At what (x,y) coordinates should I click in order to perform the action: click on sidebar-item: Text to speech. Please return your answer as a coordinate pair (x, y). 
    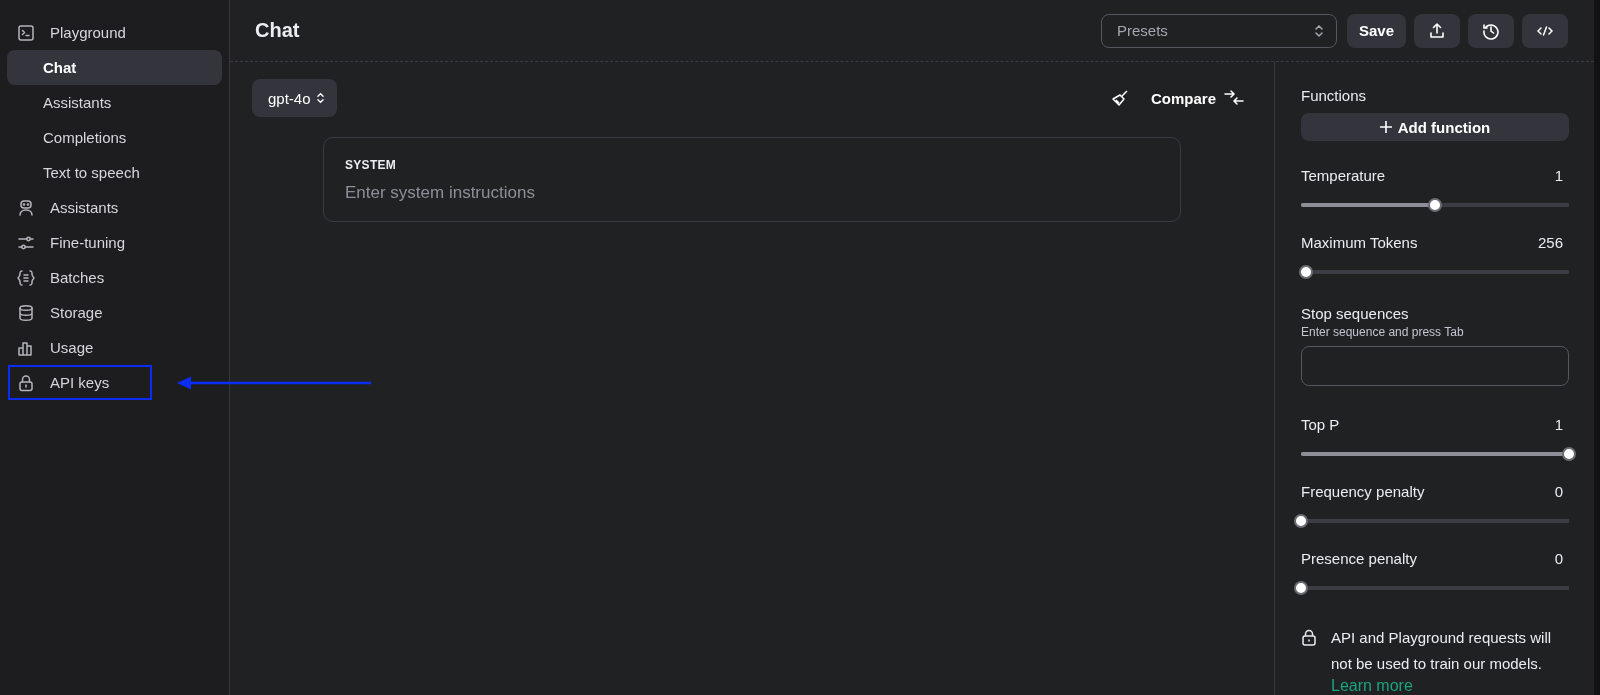
    Looking at the image, I should click on (114, 172).